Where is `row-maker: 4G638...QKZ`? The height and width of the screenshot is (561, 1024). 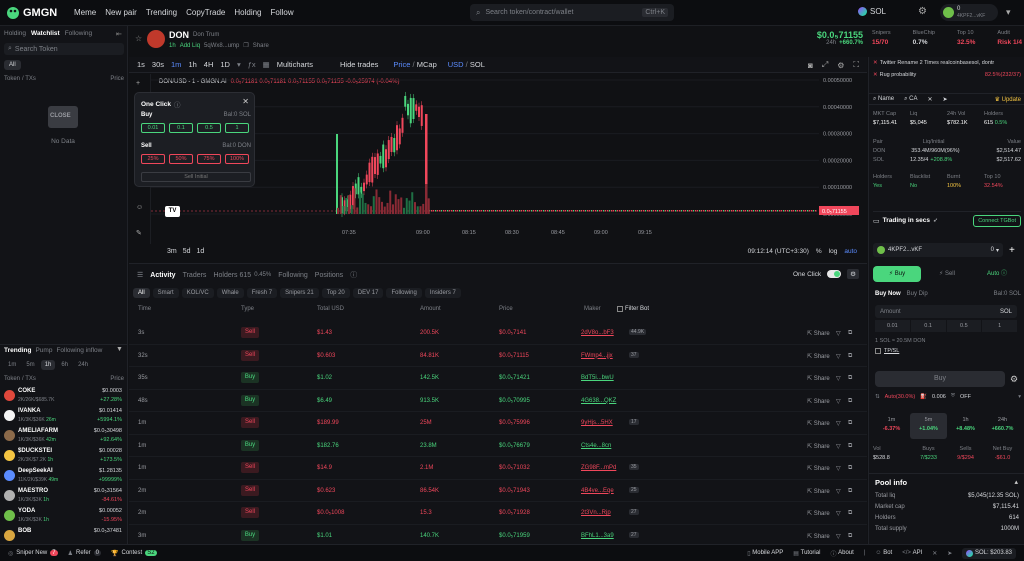
row-maker: 4G638...QKZ is located at coordinates (598, 401).